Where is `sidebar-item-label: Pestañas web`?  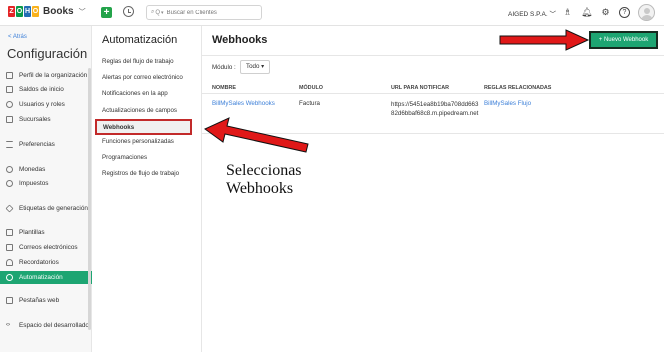
sidebar-item-label: Pestañas web is located at coordinates (39, 300).